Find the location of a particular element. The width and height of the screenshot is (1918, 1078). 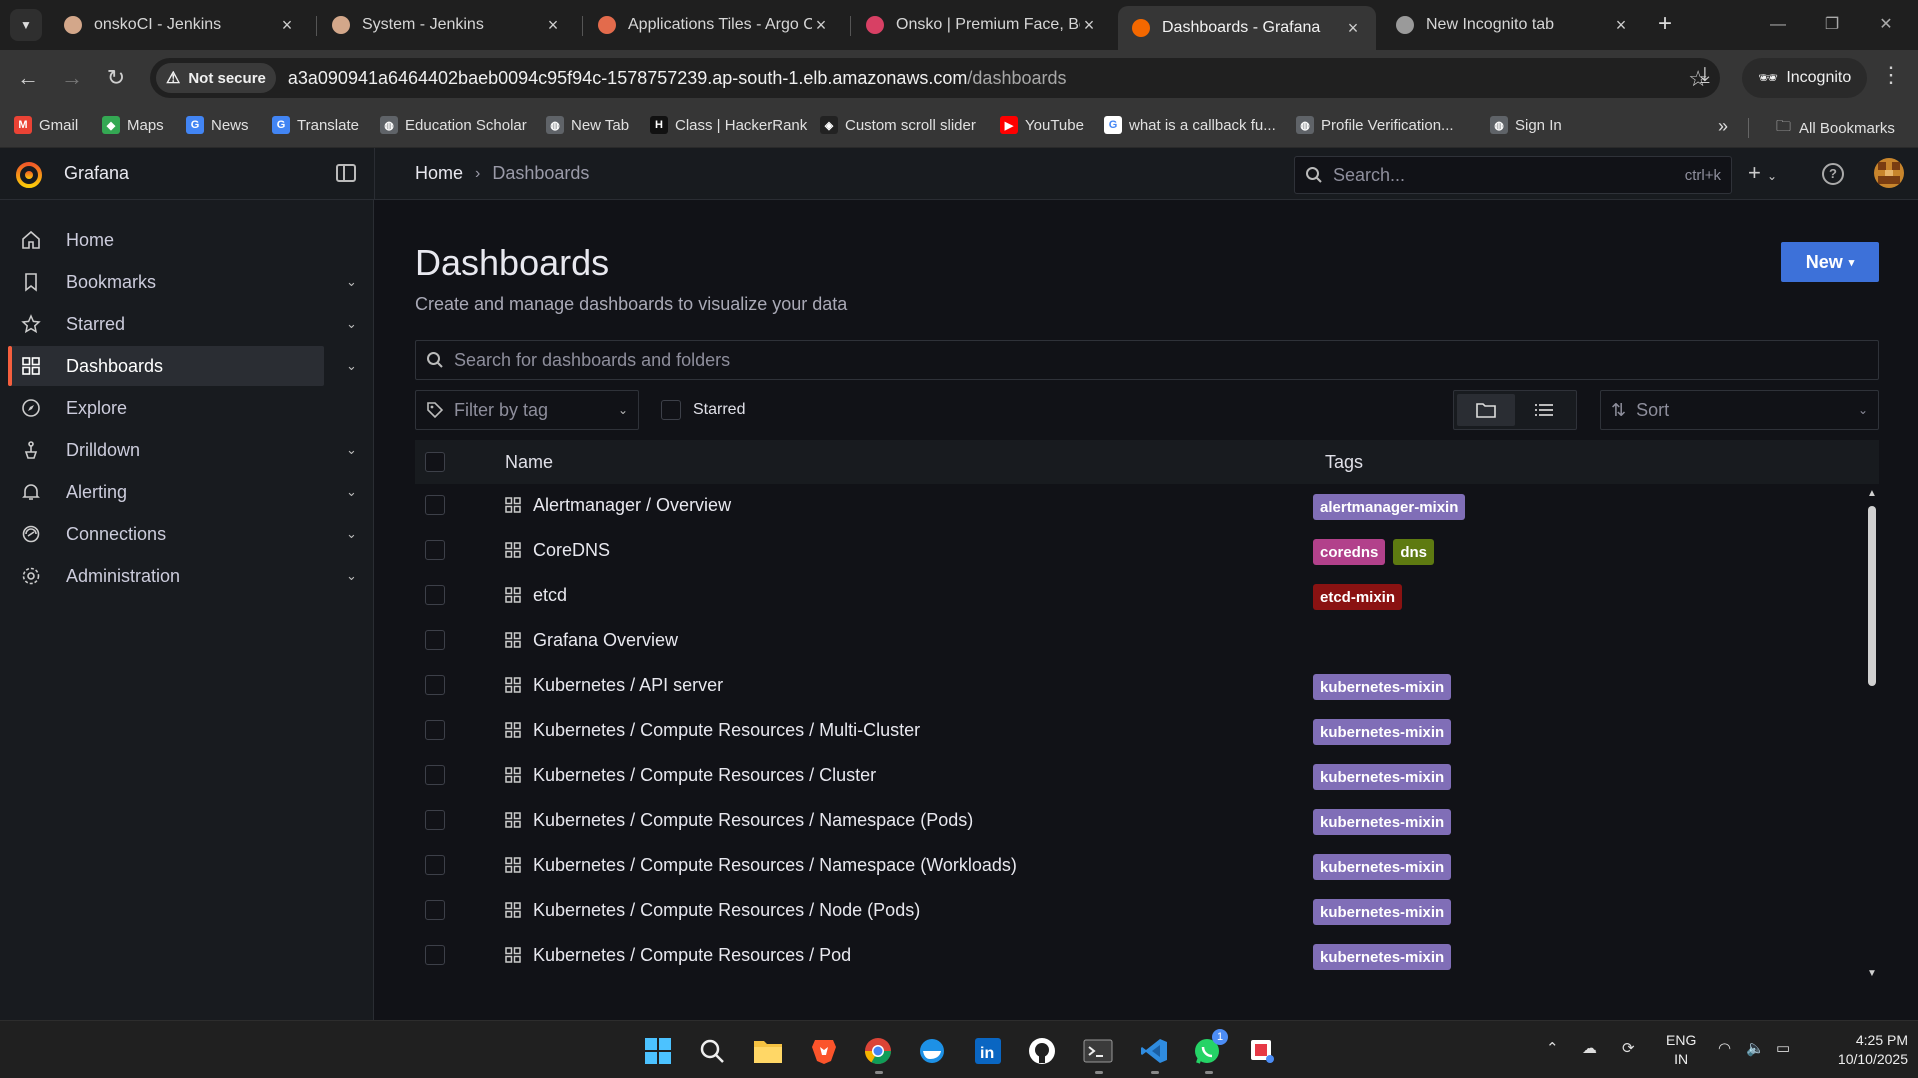

battery-icon: ▭ is located at coordinates (1783, 1048).